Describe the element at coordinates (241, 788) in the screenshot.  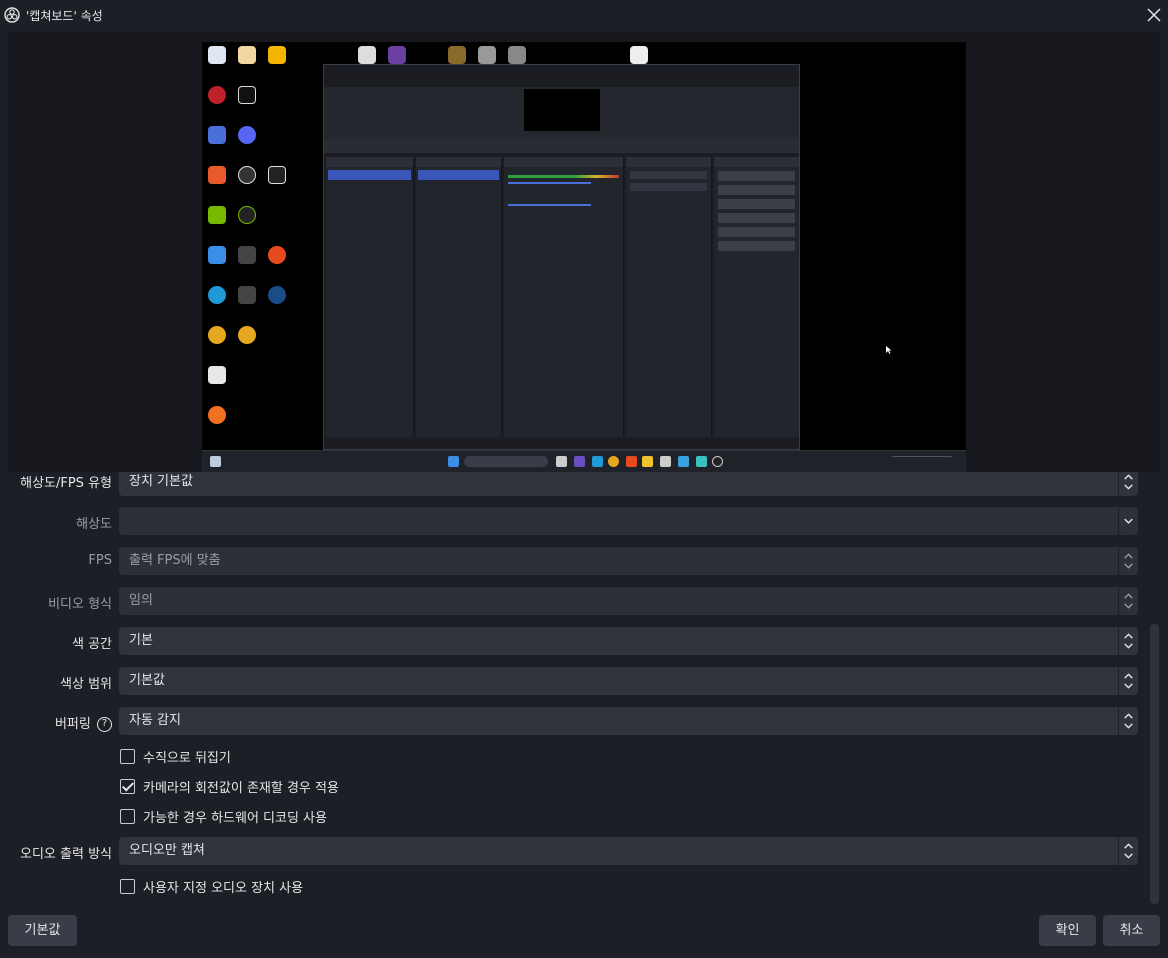
I see `apply-rotation-label: 카메라의 회전값이 존재할 경우 적용` at that location.